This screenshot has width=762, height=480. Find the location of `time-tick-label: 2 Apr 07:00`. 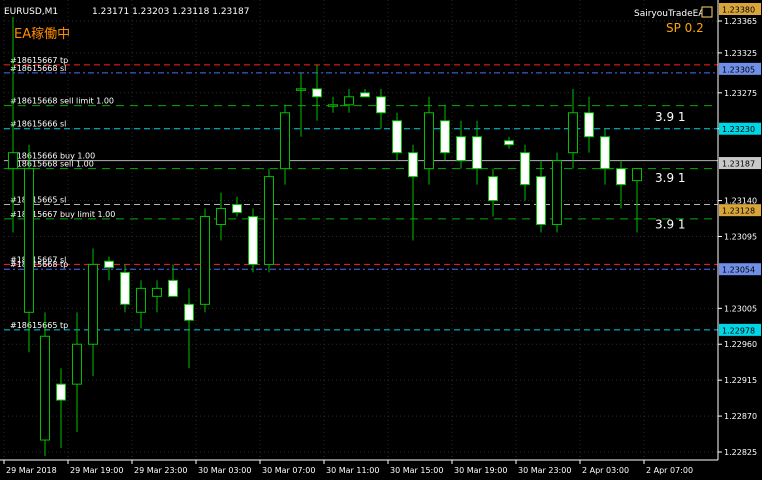

time-tick-label: 2 Apr 07:00 is located at coordinates (669, 470).